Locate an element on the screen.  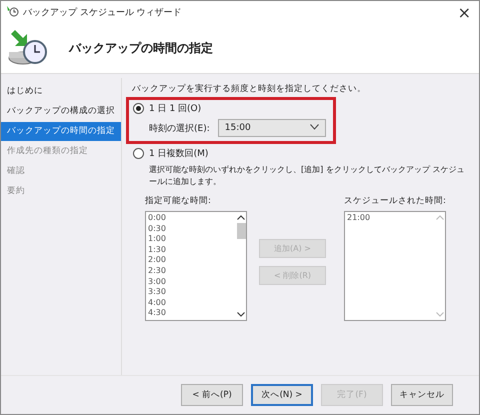
window-title: バックアップ スケジュール ウィザード is located at coordinates (103, 12).